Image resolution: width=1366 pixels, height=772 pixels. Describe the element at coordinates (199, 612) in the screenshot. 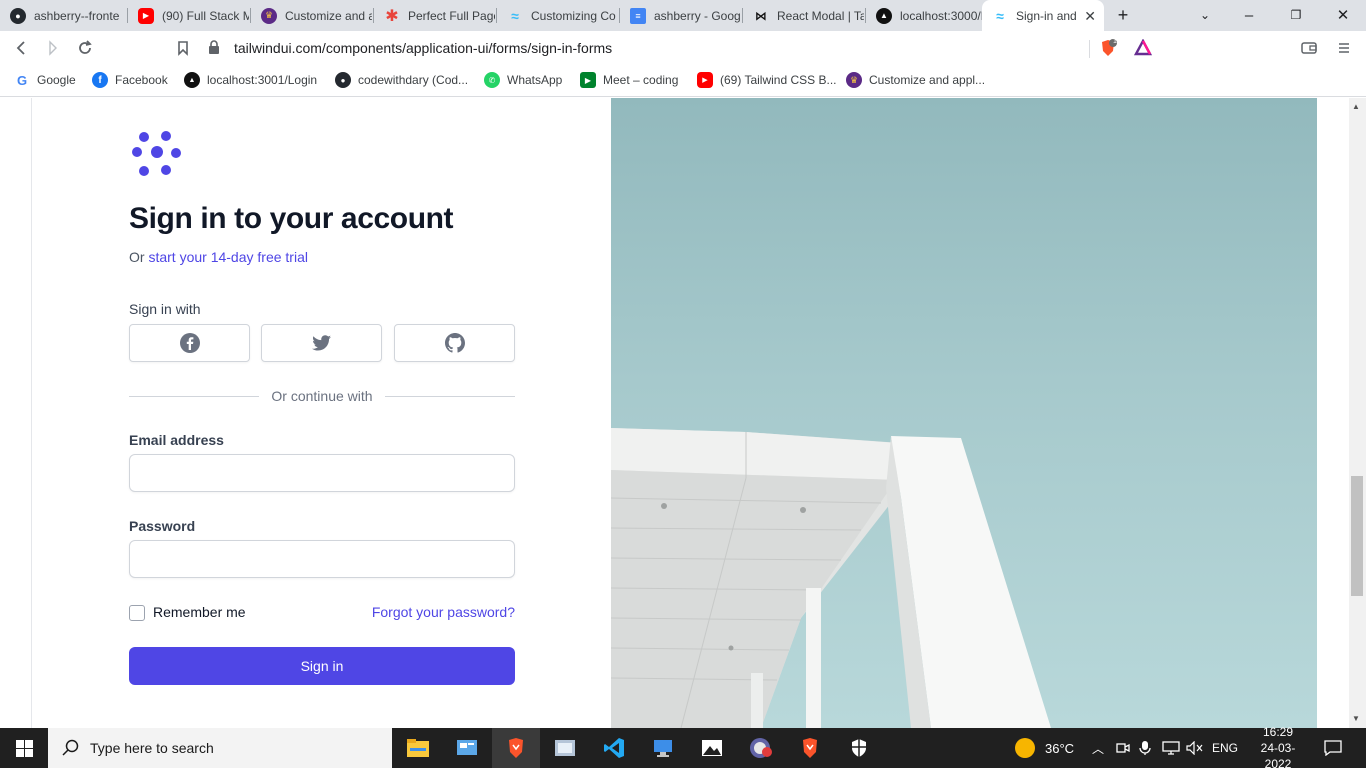

I see `remember-me-label: Remember me` at that location.